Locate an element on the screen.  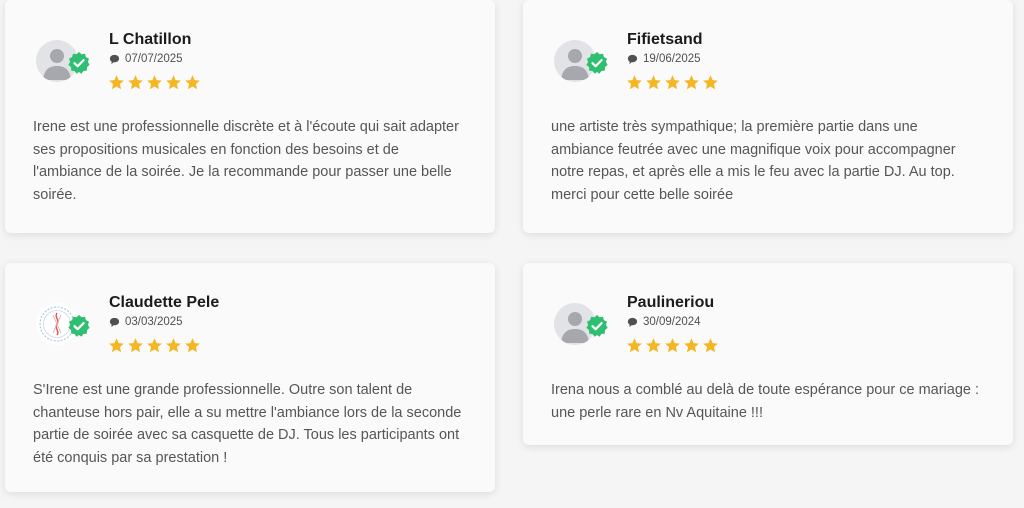
review-date: 07/07/2025 is located at coordinates (154, 59).